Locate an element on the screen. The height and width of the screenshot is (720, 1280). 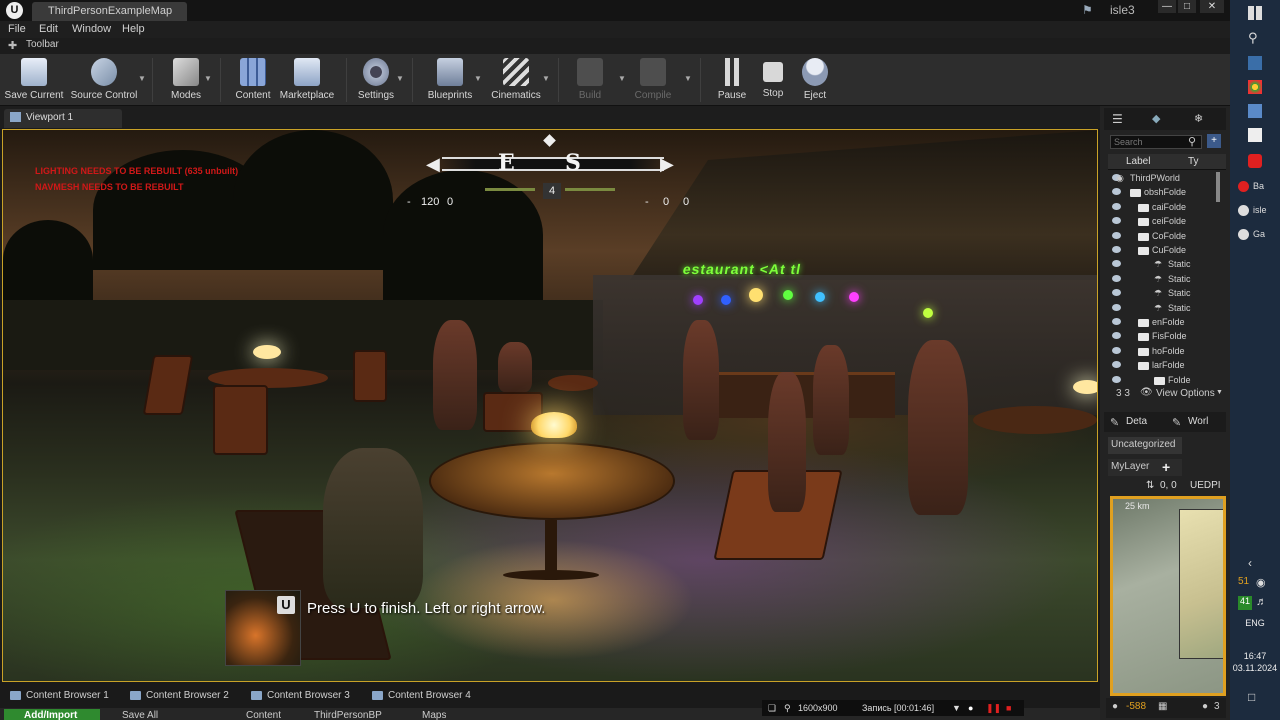
add-actor-icon: + is located at coordinates (1214, 141).